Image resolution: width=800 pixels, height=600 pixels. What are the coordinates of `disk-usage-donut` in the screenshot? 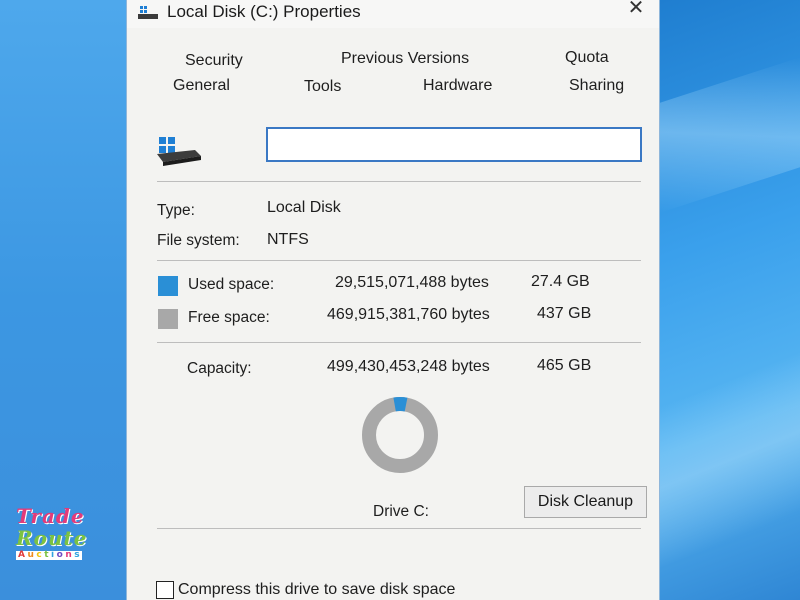 It's located at (400, 435).